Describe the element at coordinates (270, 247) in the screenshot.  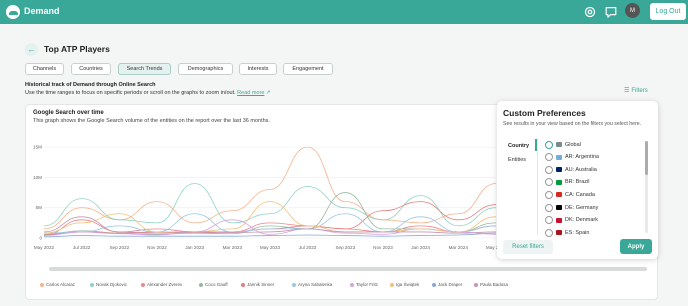
I see `x-tick-label: May 2023` at that location.